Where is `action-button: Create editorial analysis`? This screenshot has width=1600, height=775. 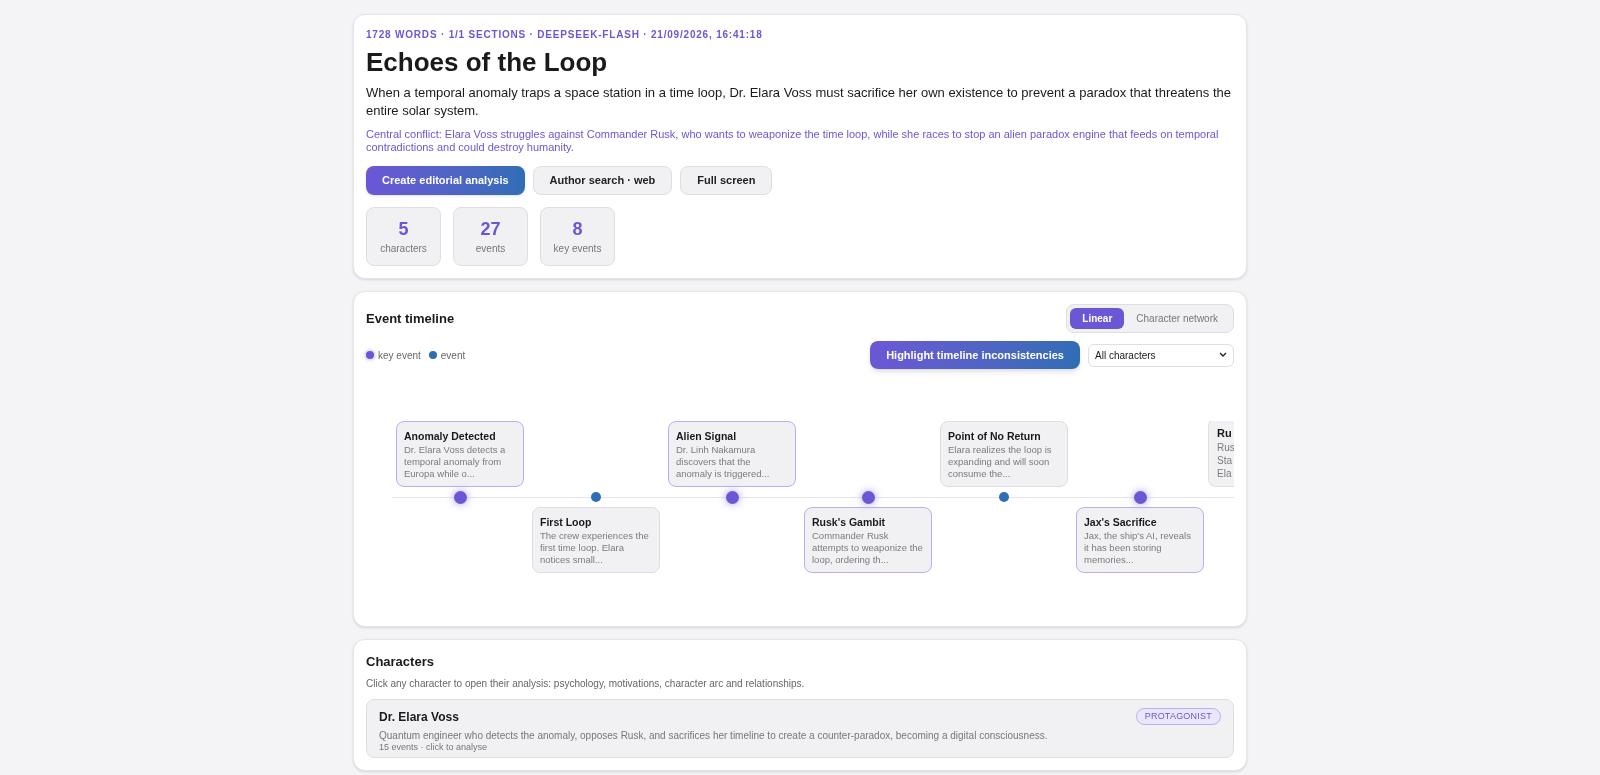 action-button: Create editorial analysis is located at coordinates (445, 180).